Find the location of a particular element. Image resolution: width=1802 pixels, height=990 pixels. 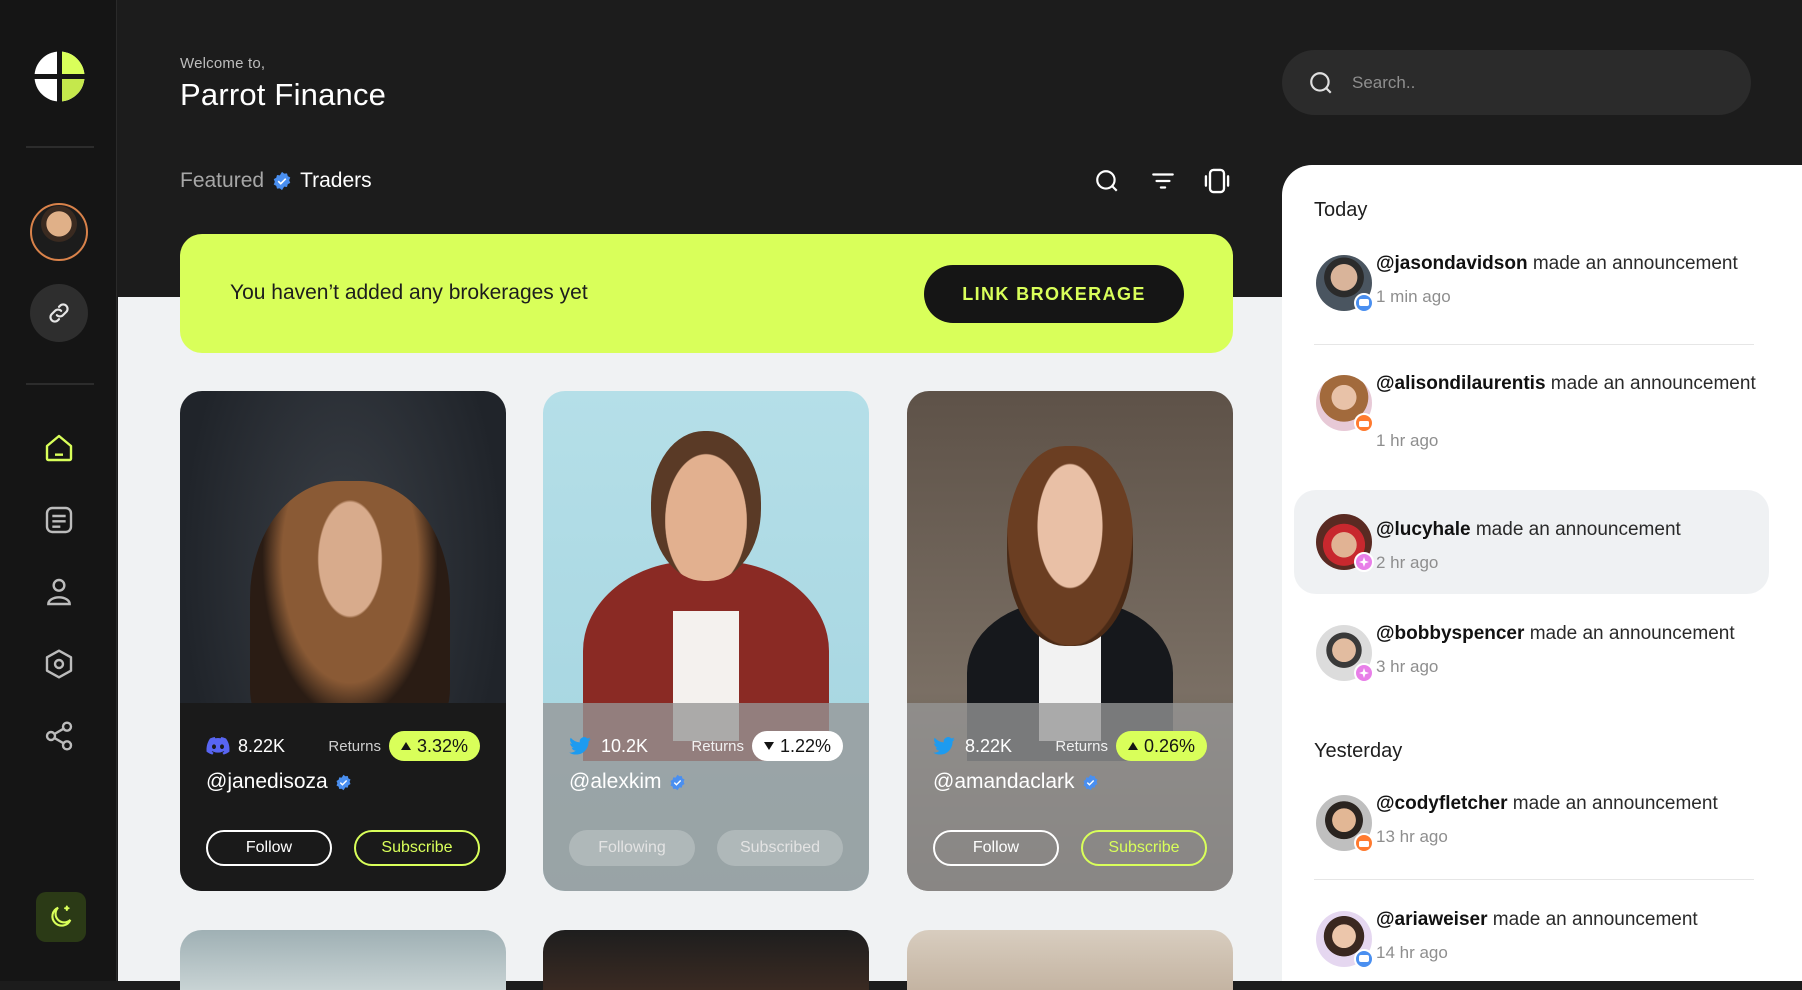

sidebar is located at coordinates (58, 490).